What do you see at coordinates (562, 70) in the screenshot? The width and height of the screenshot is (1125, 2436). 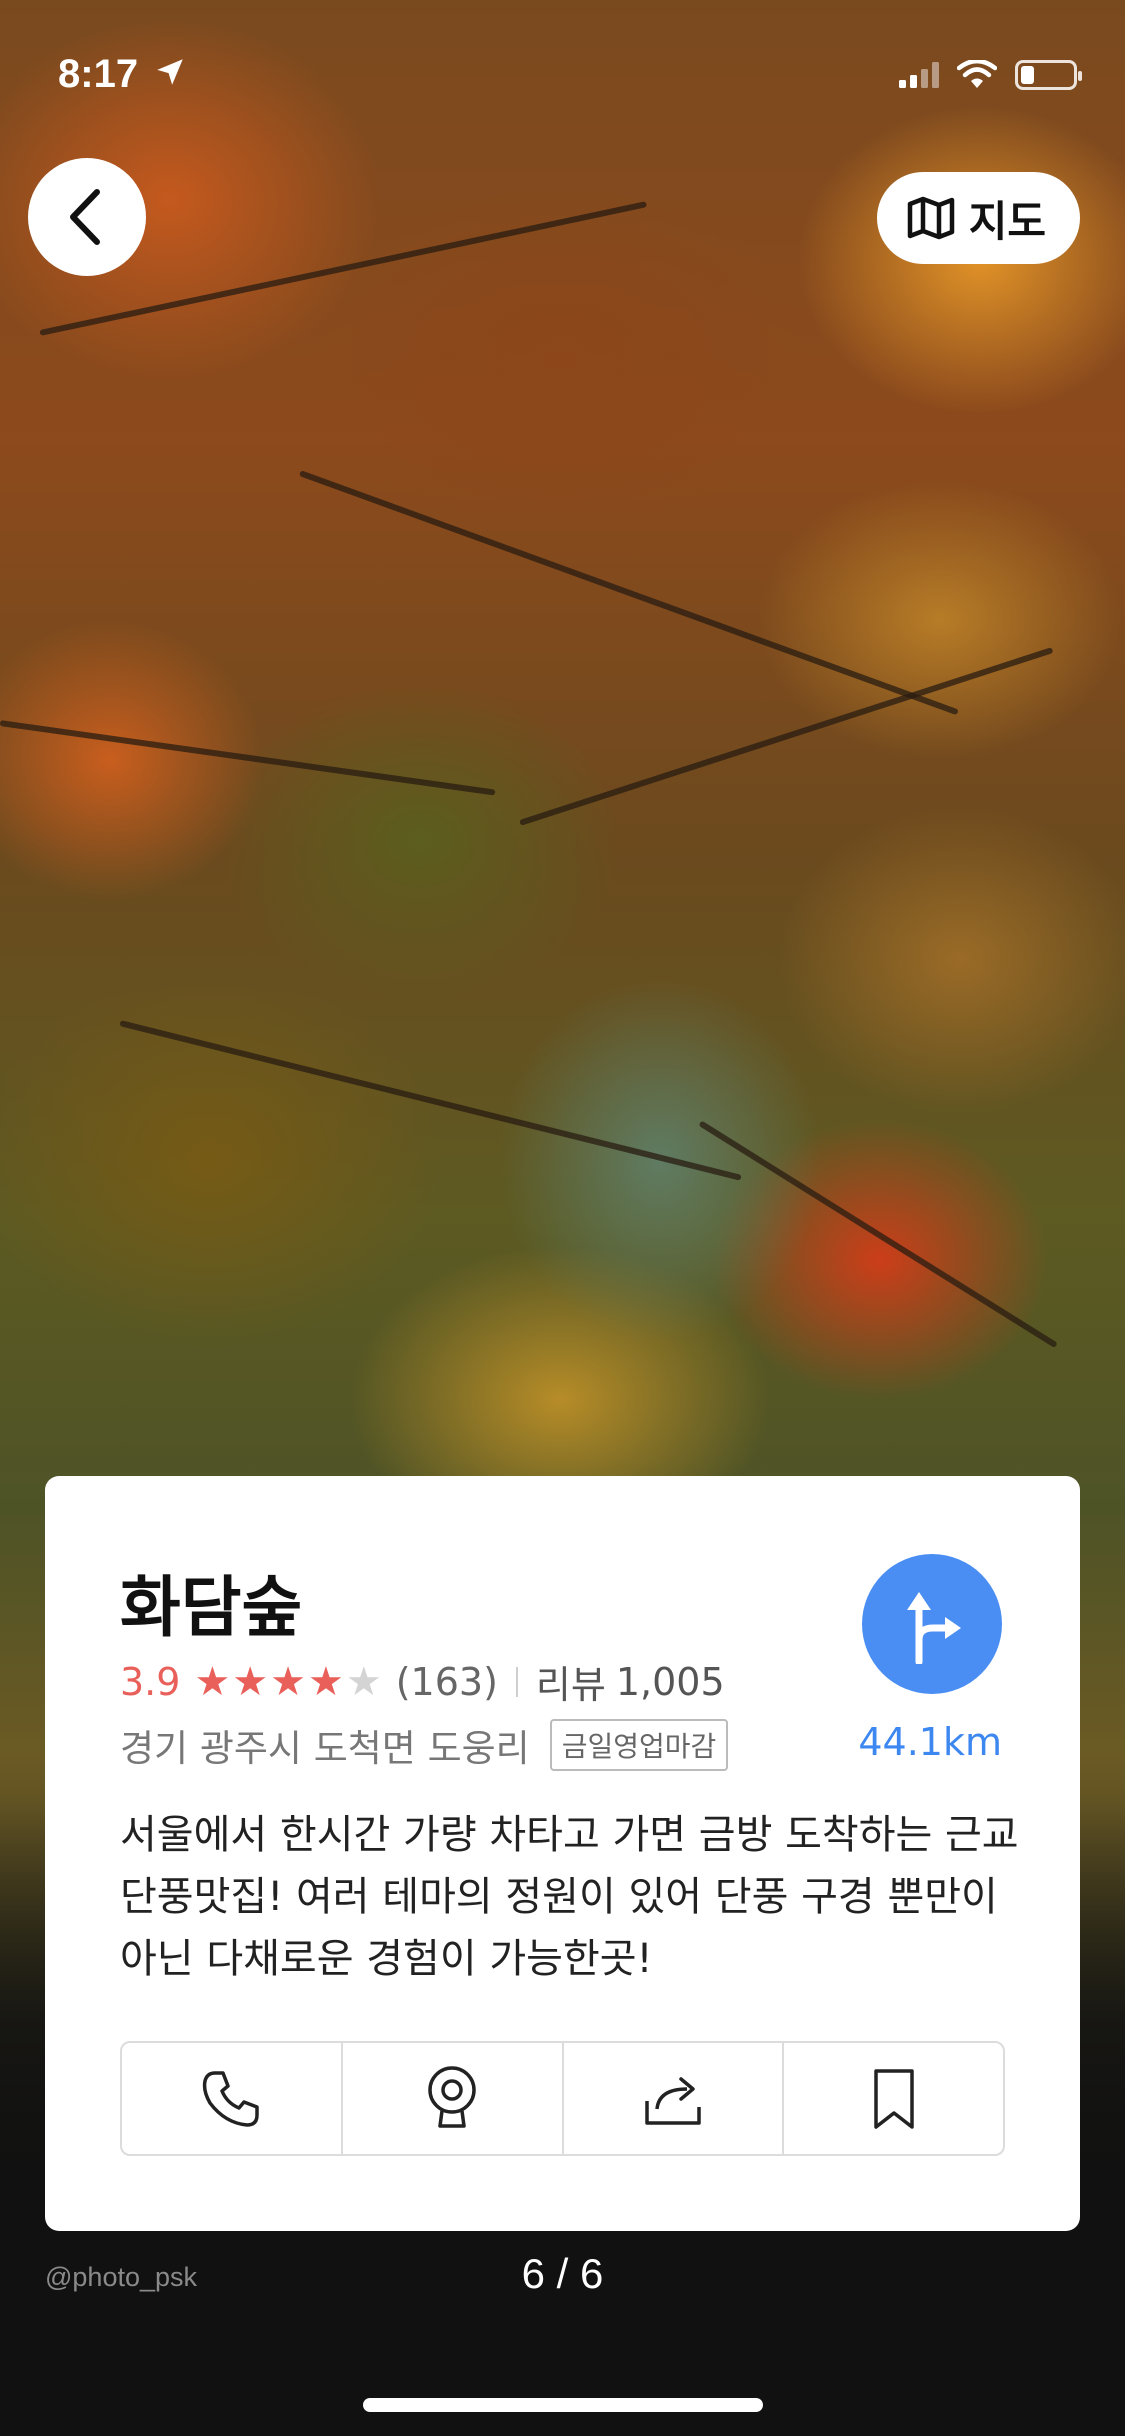 I see `status-bar: 8:17` at bounding box center [562, 70].